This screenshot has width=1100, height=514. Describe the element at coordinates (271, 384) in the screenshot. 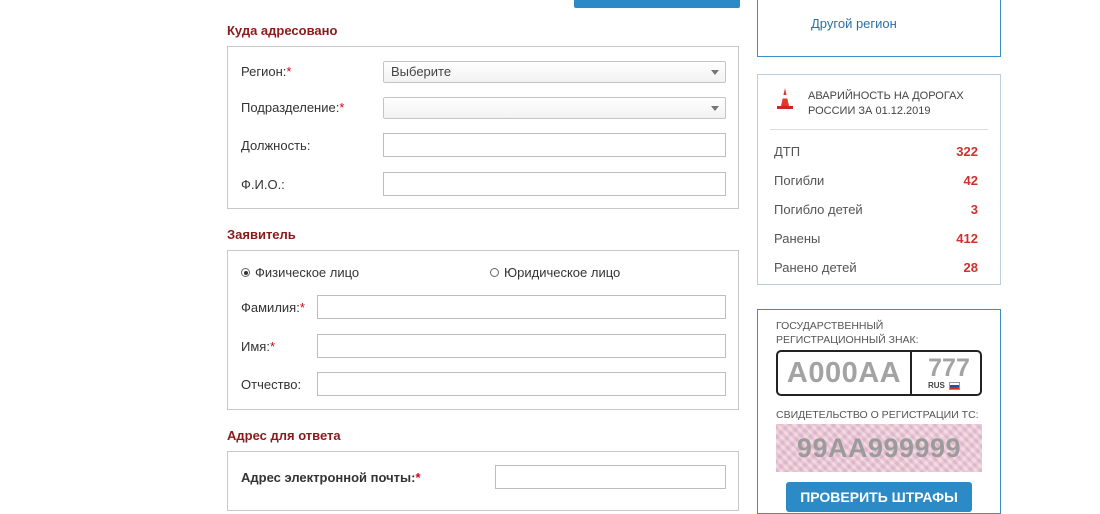

I see `patronymic-label: Отчество:` at that location.